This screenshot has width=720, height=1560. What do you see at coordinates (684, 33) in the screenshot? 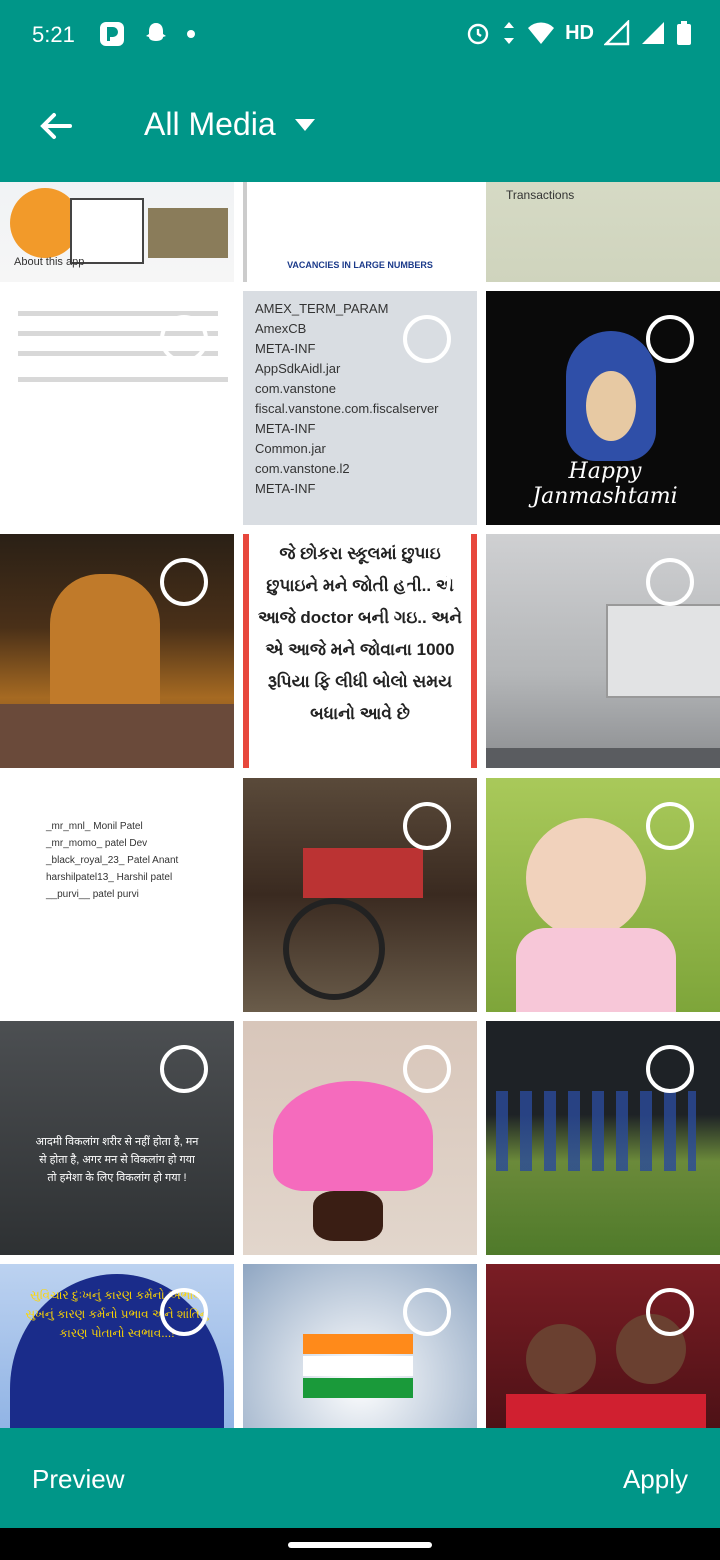
I see `battery-icon` at bounding box center [684, 33].